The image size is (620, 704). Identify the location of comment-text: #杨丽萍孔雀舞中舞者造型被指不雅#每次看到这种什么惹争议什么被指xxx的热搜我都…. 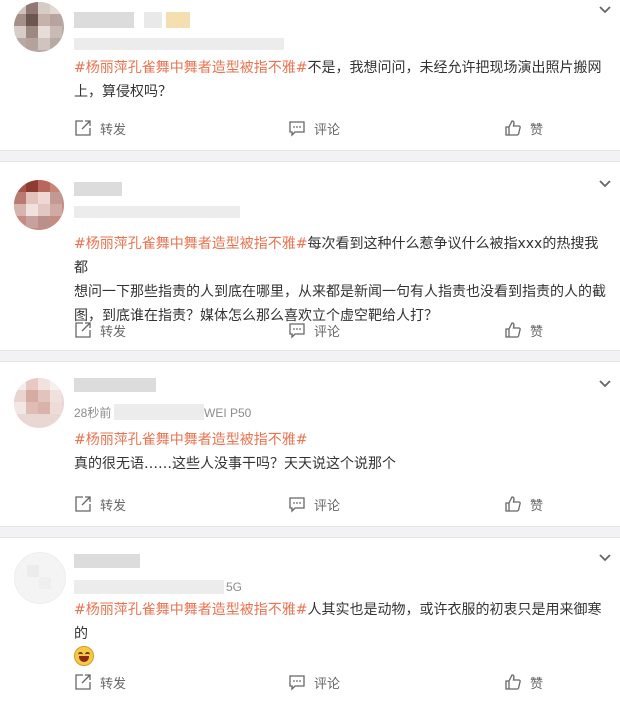
(341, 280).